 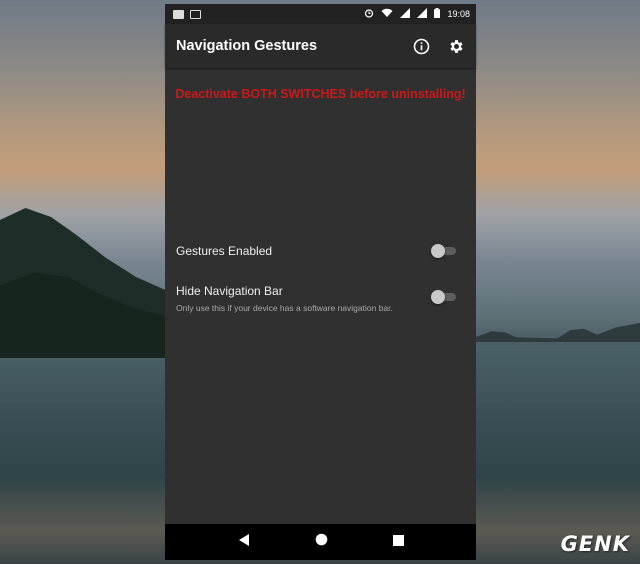 What do you see at coordinates (224, 251) in the screenshot?
I see `setting-title: Gestures Enabled` at bounding box center [224, 251].